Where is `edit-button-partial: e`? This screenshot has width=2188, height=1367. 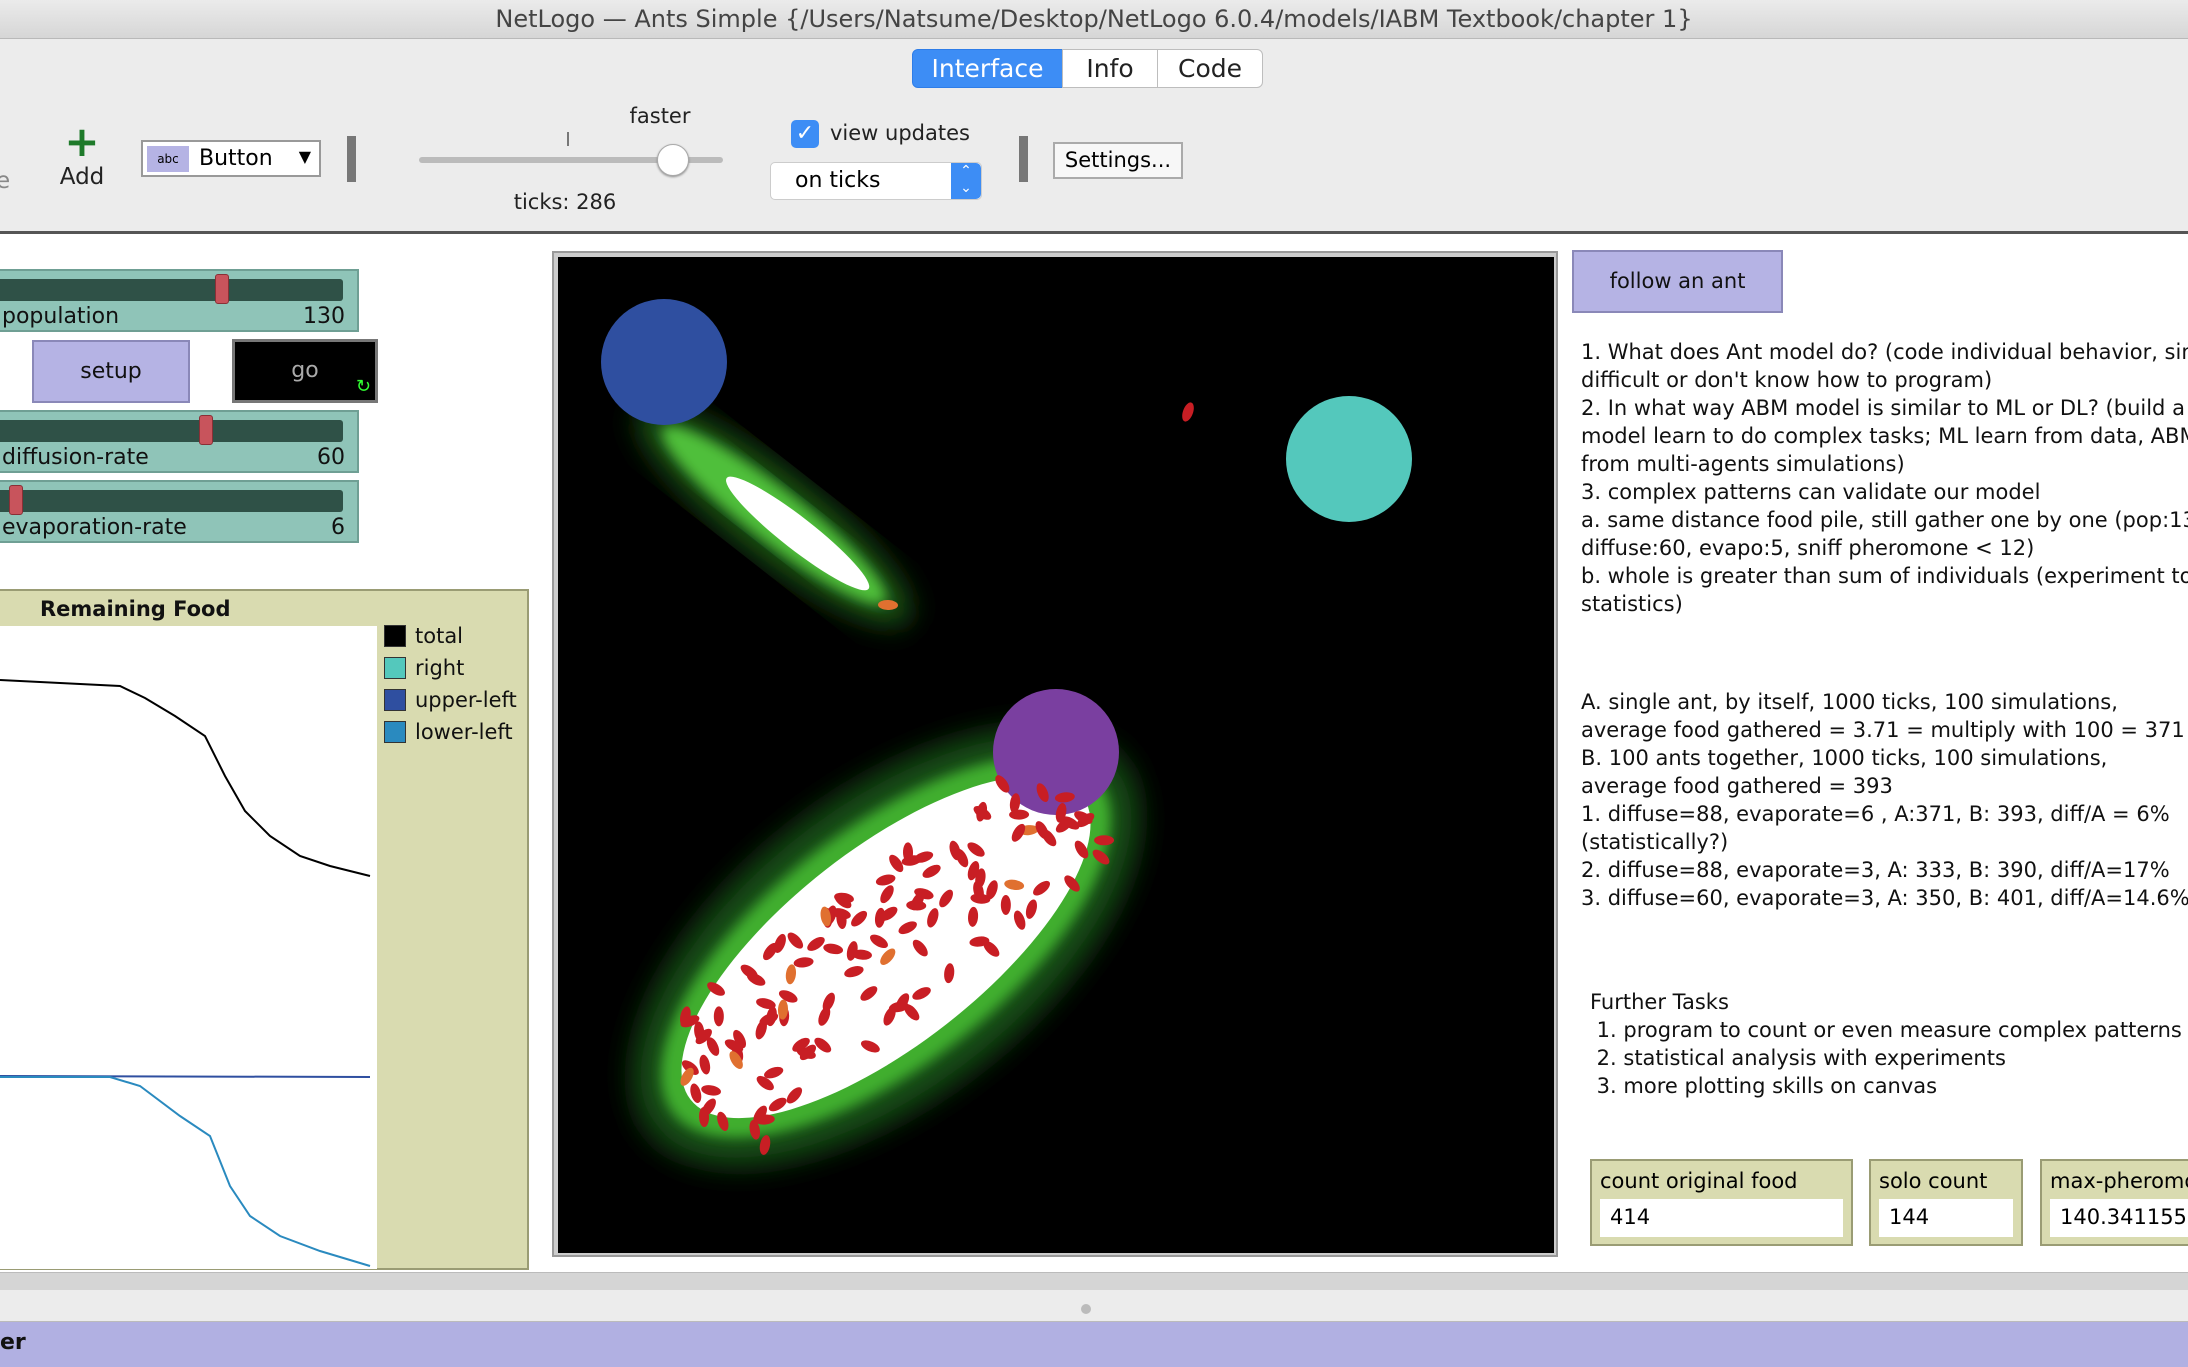 edit-button-partial: e is located at coordinates (5, 181).